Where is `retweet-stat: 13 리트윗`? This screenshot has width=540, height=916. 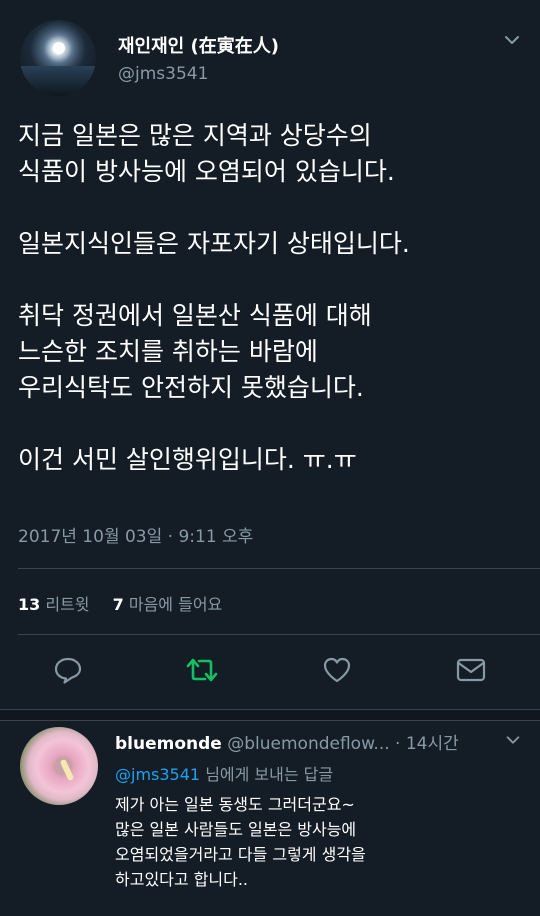
retweet-stat: 13 리트윗 is located at coordinates (54, 604).